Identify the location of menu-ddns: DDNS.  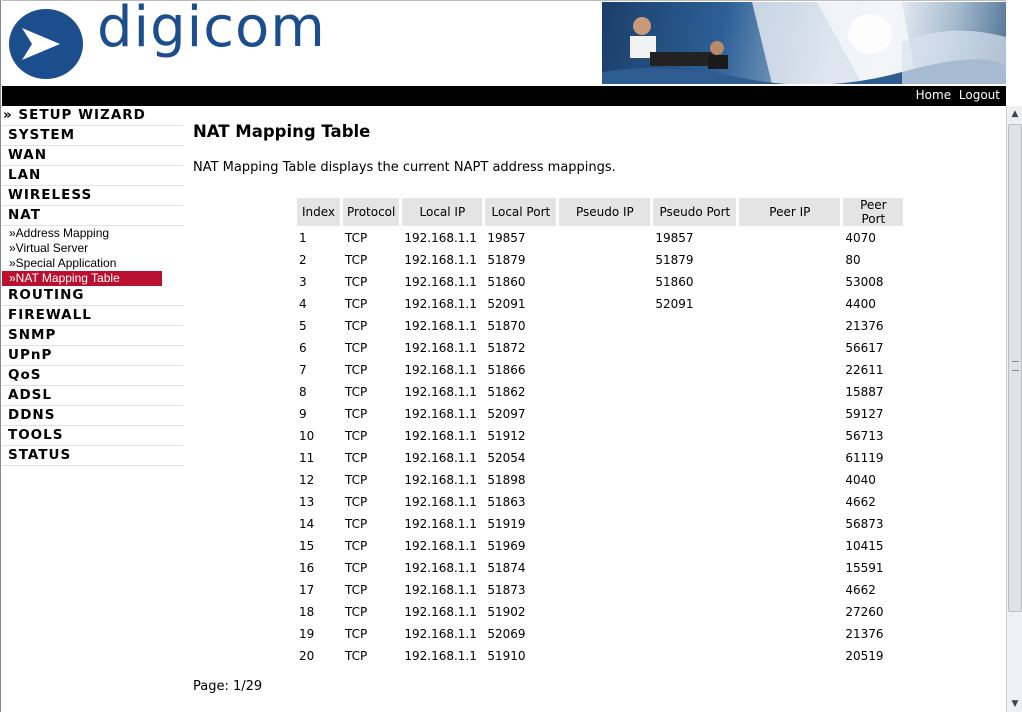
(92, 416).